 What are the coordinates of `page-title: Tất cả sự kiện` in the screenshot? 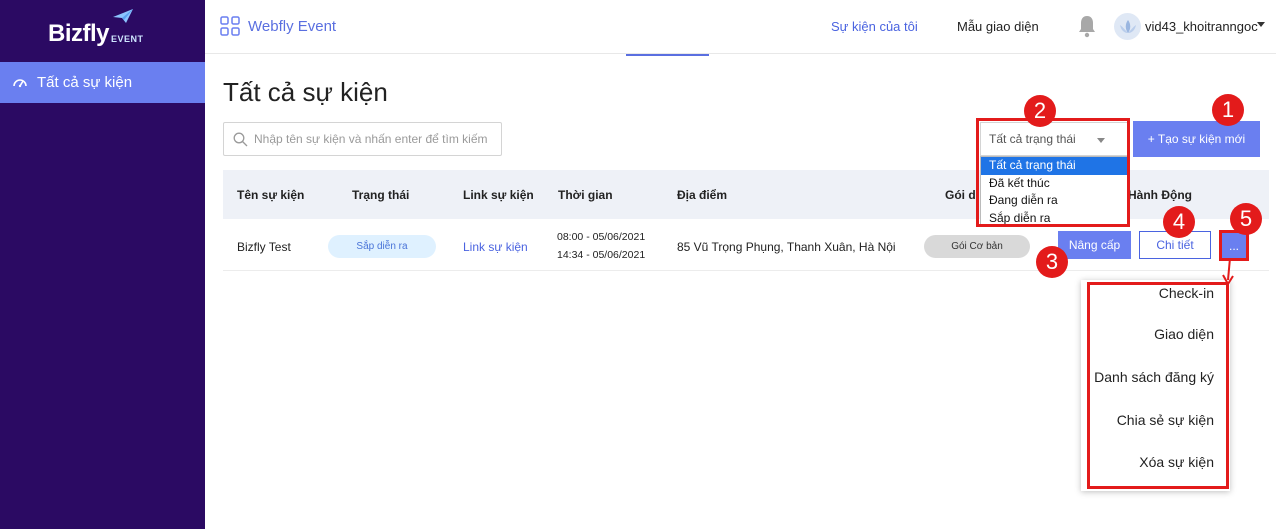 It's located at (305, 92).